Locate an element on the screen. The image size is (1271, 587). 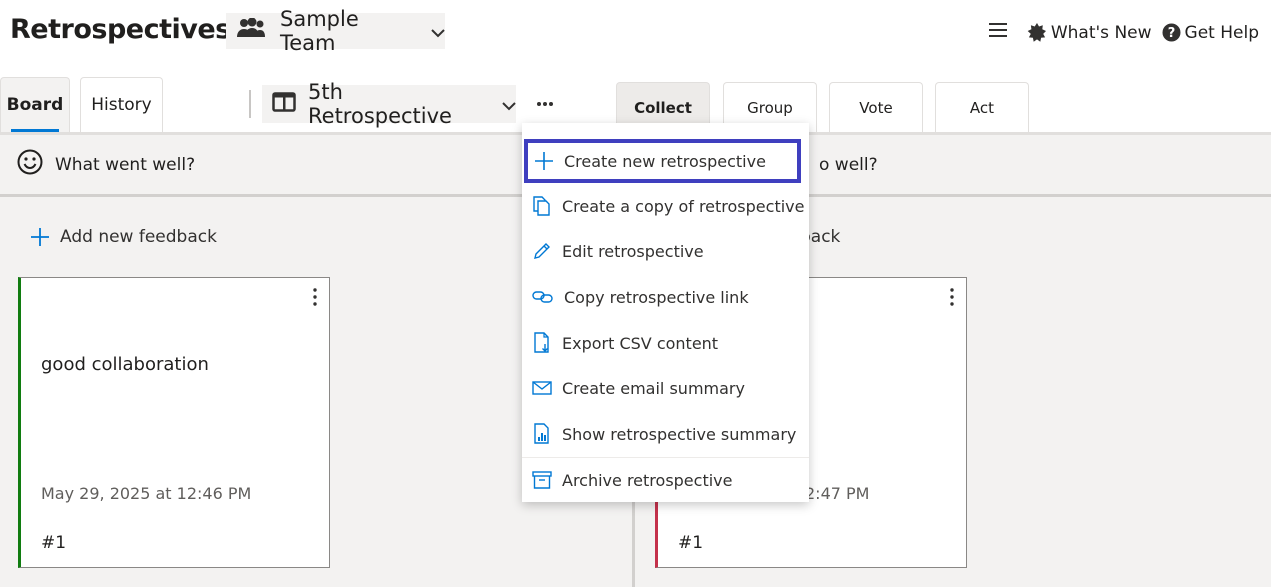
card-timestamp: 2:47 PM is located at coordinates (837, 493).